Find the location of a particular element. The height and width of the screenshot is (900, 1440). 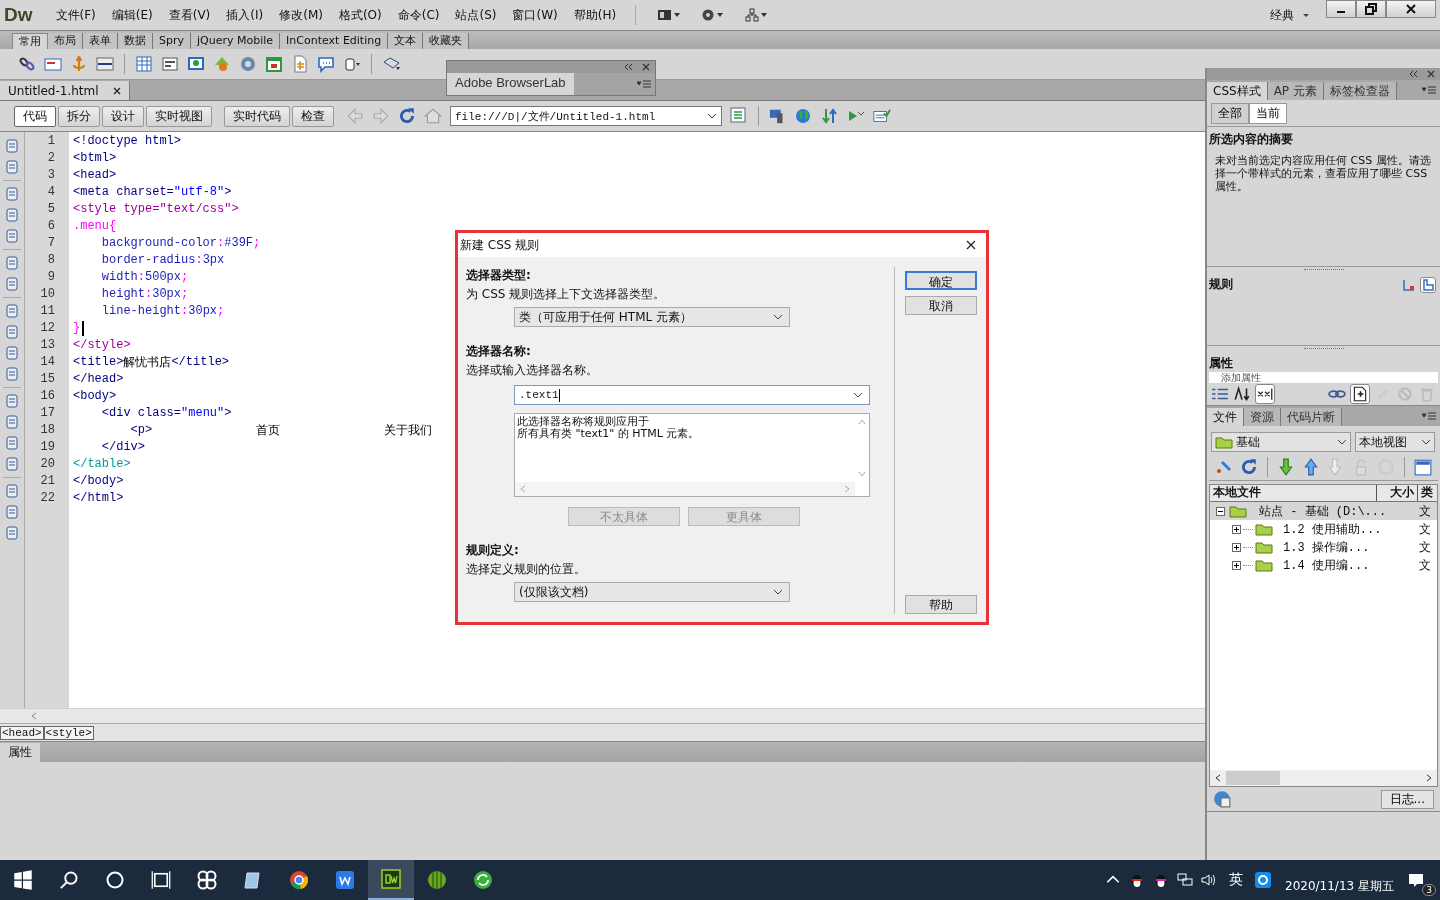

panel-tab: AP 元素 is located at coordinates (1295, 91).